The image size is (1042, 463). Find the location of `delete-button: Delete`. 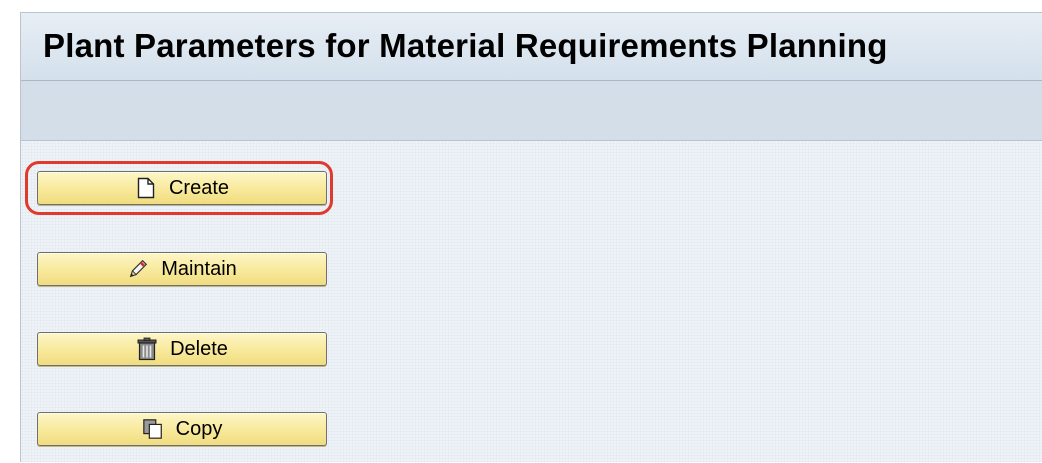

delete-button: Delete is located at coordinates (182, 349).